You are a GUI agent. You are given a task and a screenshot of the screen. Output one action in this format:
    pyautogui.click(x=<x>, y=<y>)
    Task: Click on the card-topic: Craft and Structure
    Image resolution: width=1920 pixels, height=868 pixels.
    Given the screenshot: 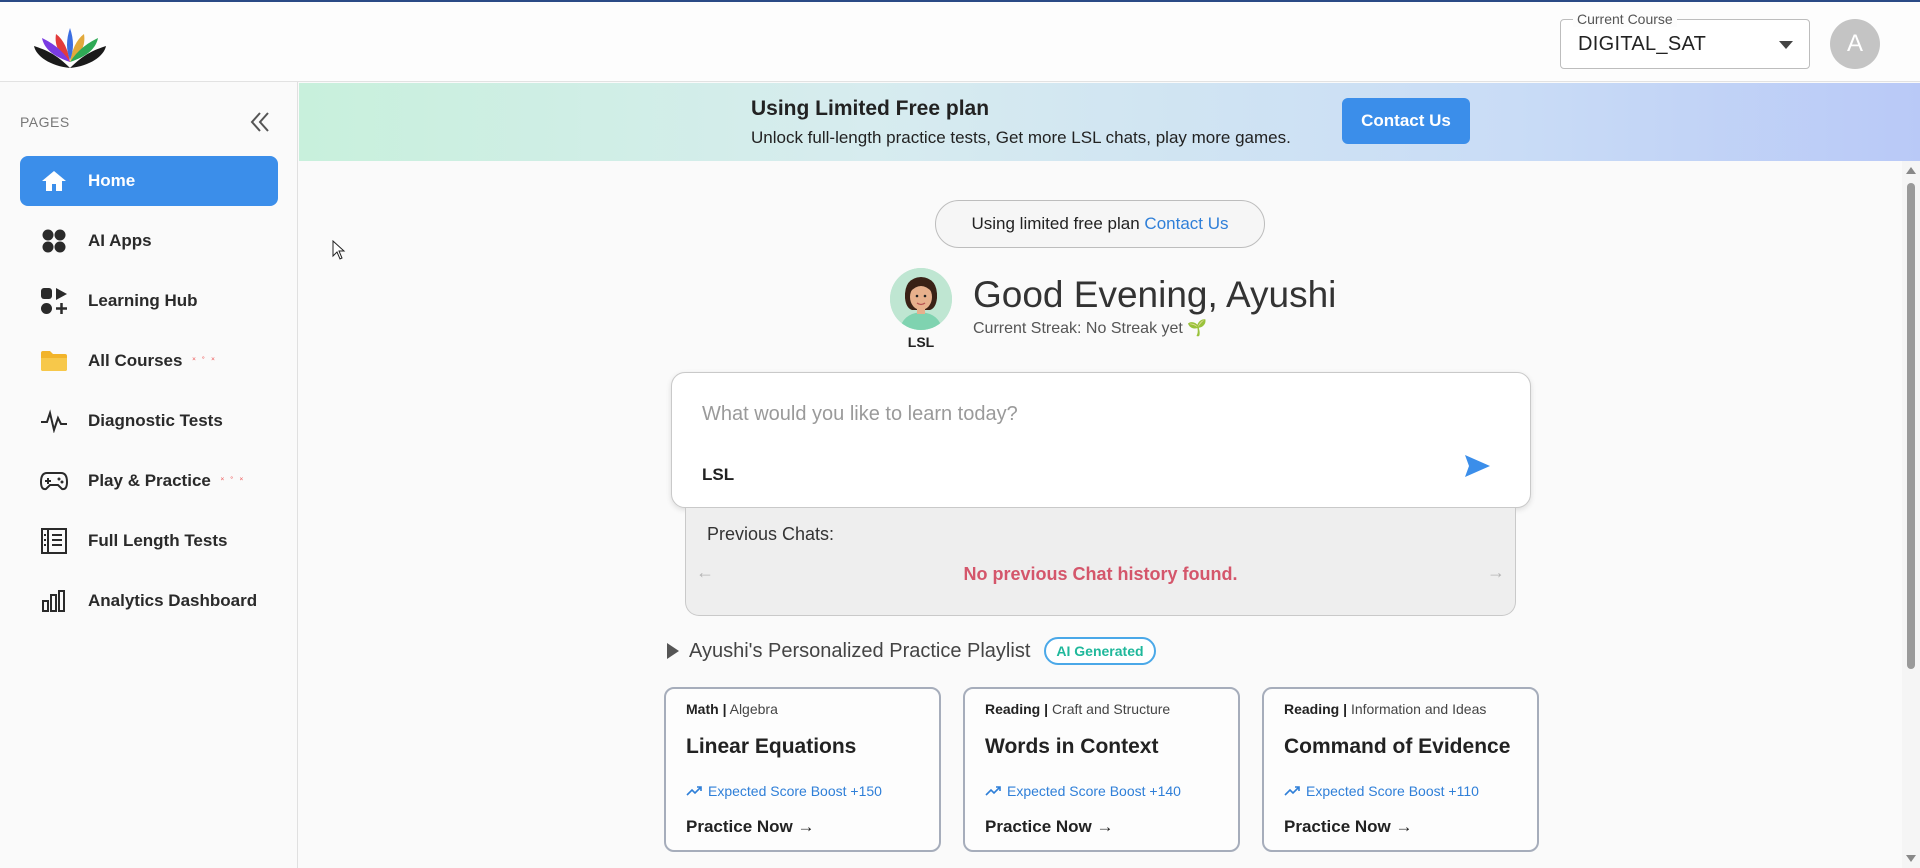 What is the action you would take?
    pyautogui.click(x=1111, y=709)
    